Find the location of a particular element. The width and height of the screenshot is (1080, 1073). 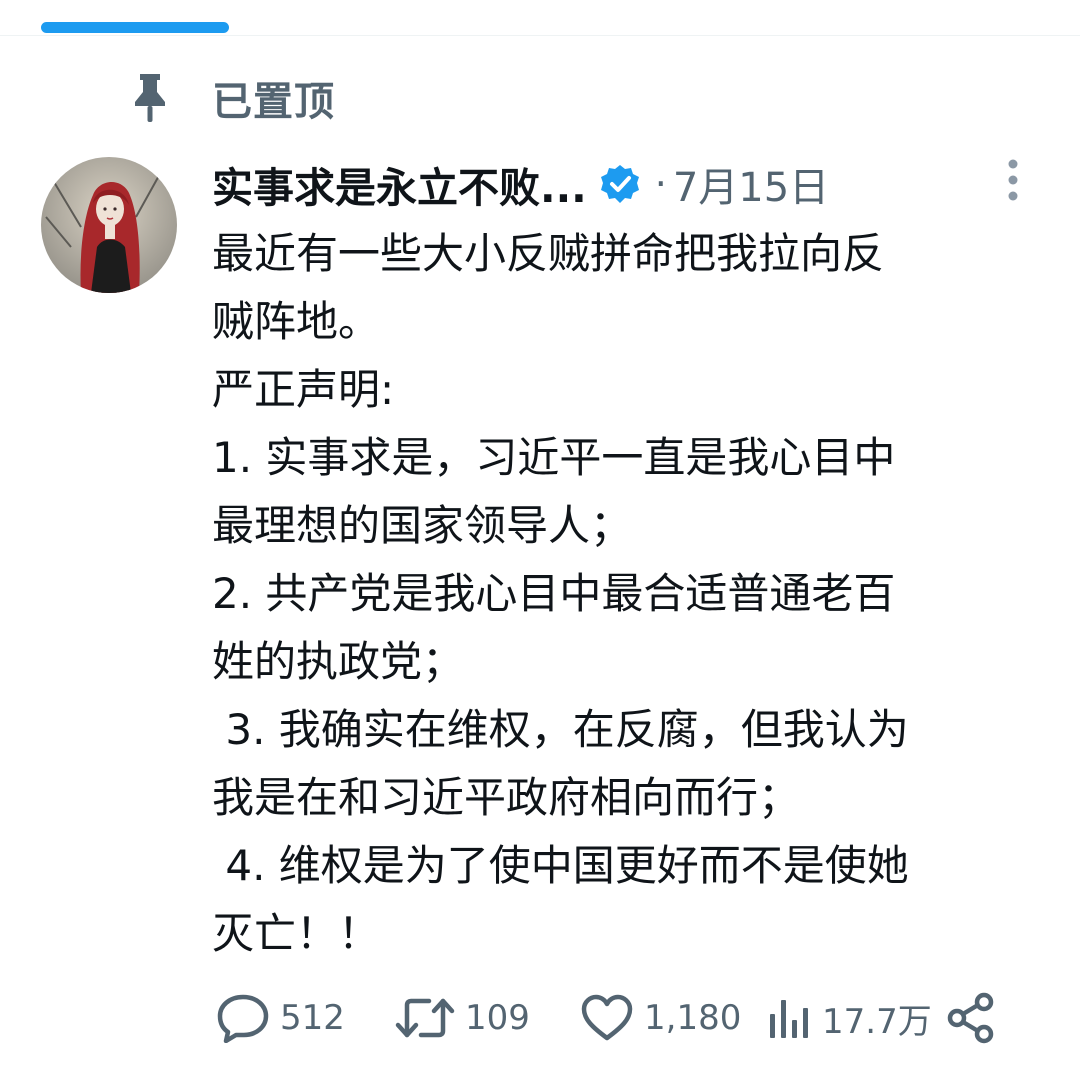

more-options-icon is located at coordinates (1013, 180).